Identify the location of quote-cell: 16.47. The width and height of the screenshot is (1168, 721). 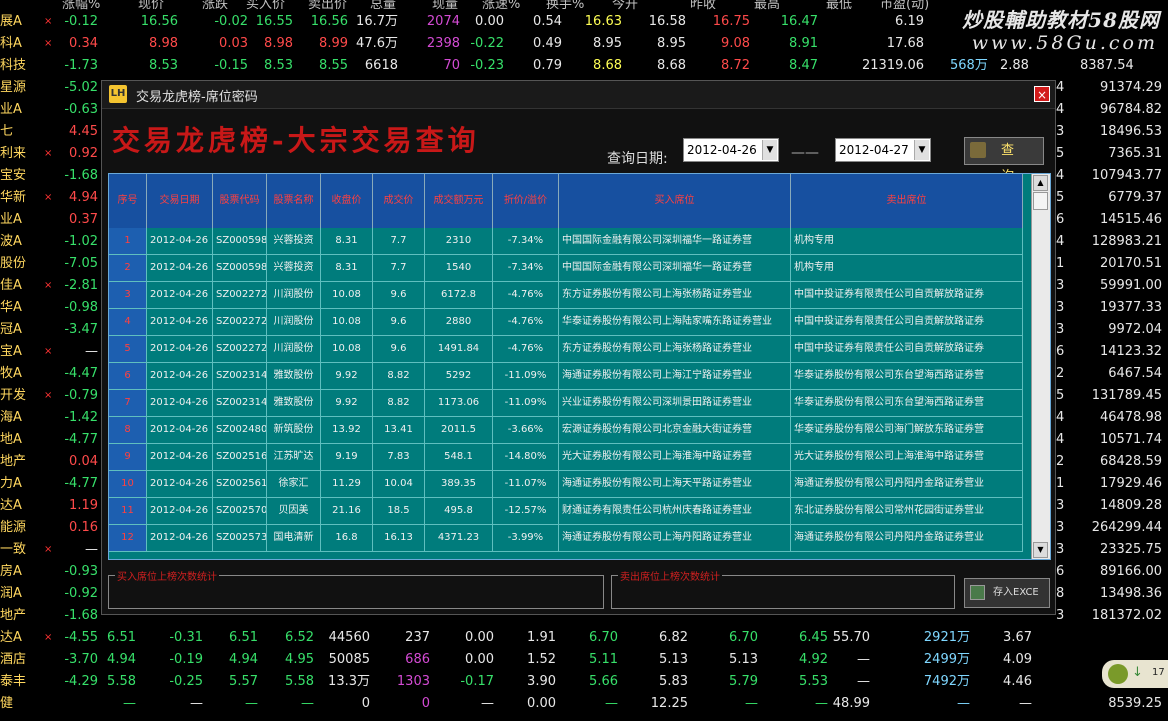
(799, 21).